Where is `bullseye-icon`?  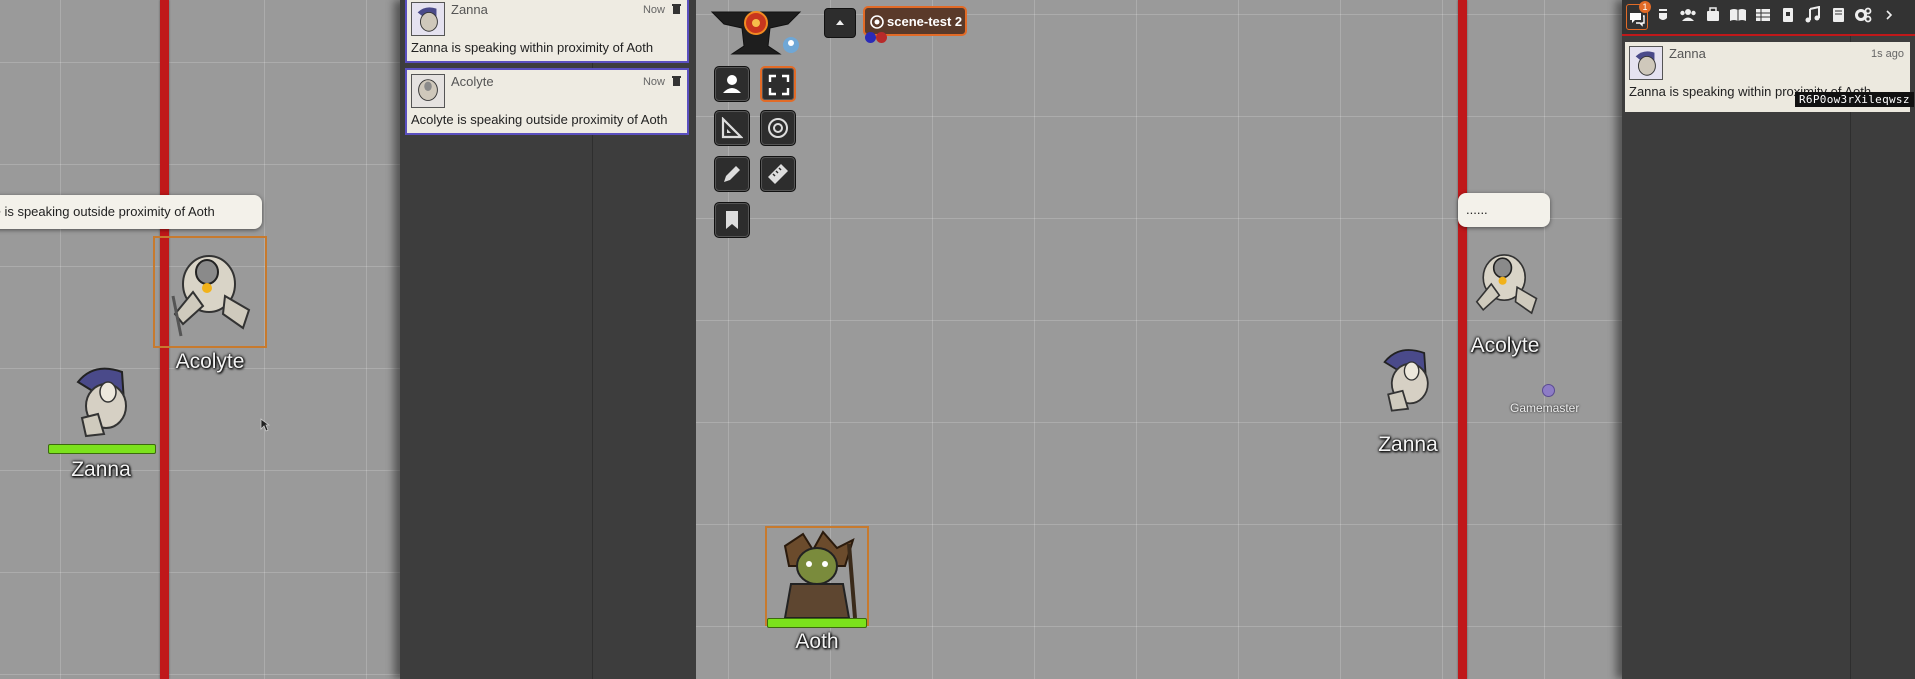 bullseye-icon is located at coordinates (778, 128).